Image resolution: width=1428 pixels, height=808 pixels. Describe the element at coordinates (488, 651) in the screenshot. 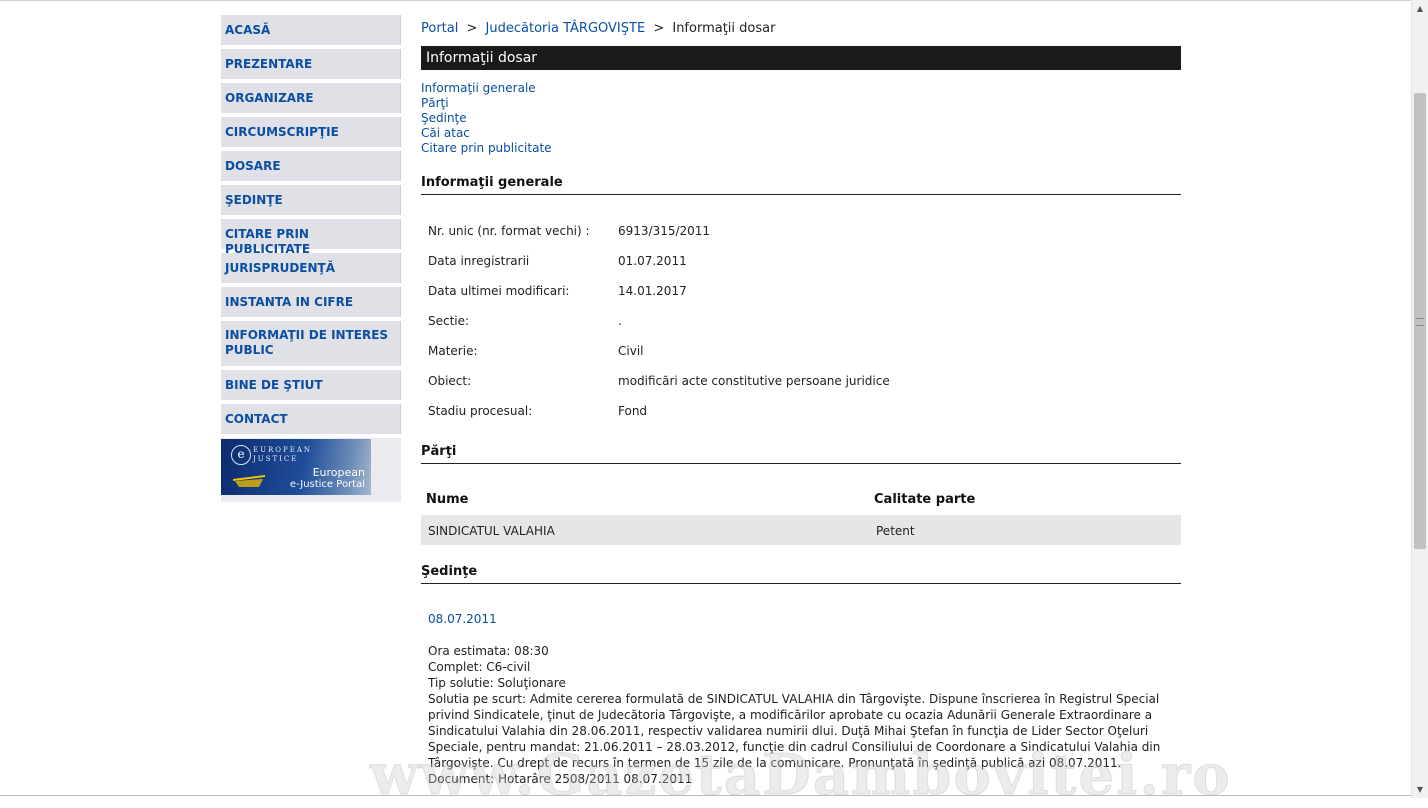

I see `hearing-time: Ora estimata: 08:30` at that location.